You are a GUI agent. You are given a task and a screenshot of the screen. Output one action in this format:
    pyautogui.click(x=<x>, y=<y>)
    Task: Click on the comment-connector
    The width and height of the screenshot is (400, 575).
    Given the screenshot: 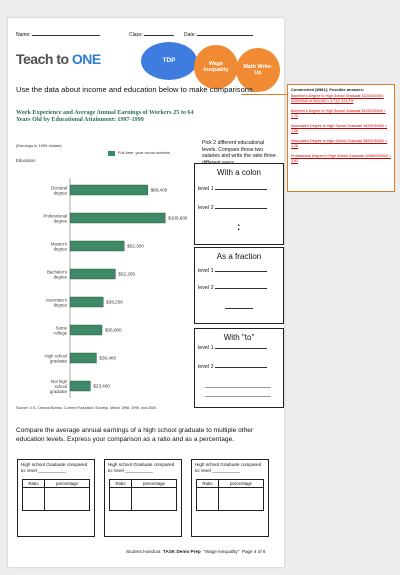 What is the action you would take?
    pyautogui.click(x=264, y=94)
    